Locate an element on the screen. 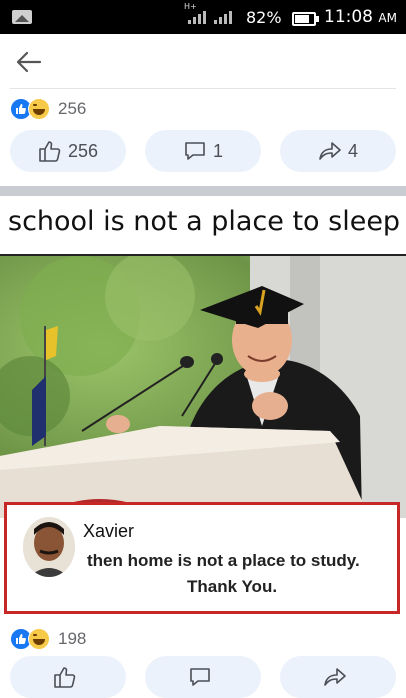  post-action-row: 256 1 4 is located at coordinates (203, 151).